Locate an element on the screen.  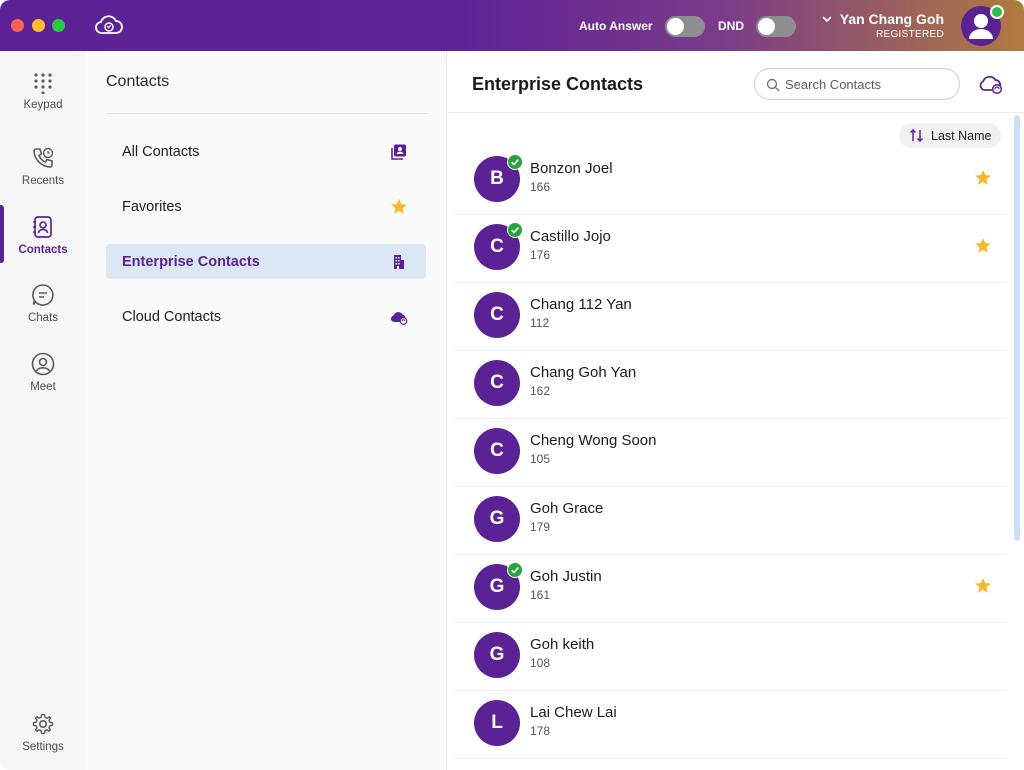
scrollbar is located at coordinates (1017, 328).